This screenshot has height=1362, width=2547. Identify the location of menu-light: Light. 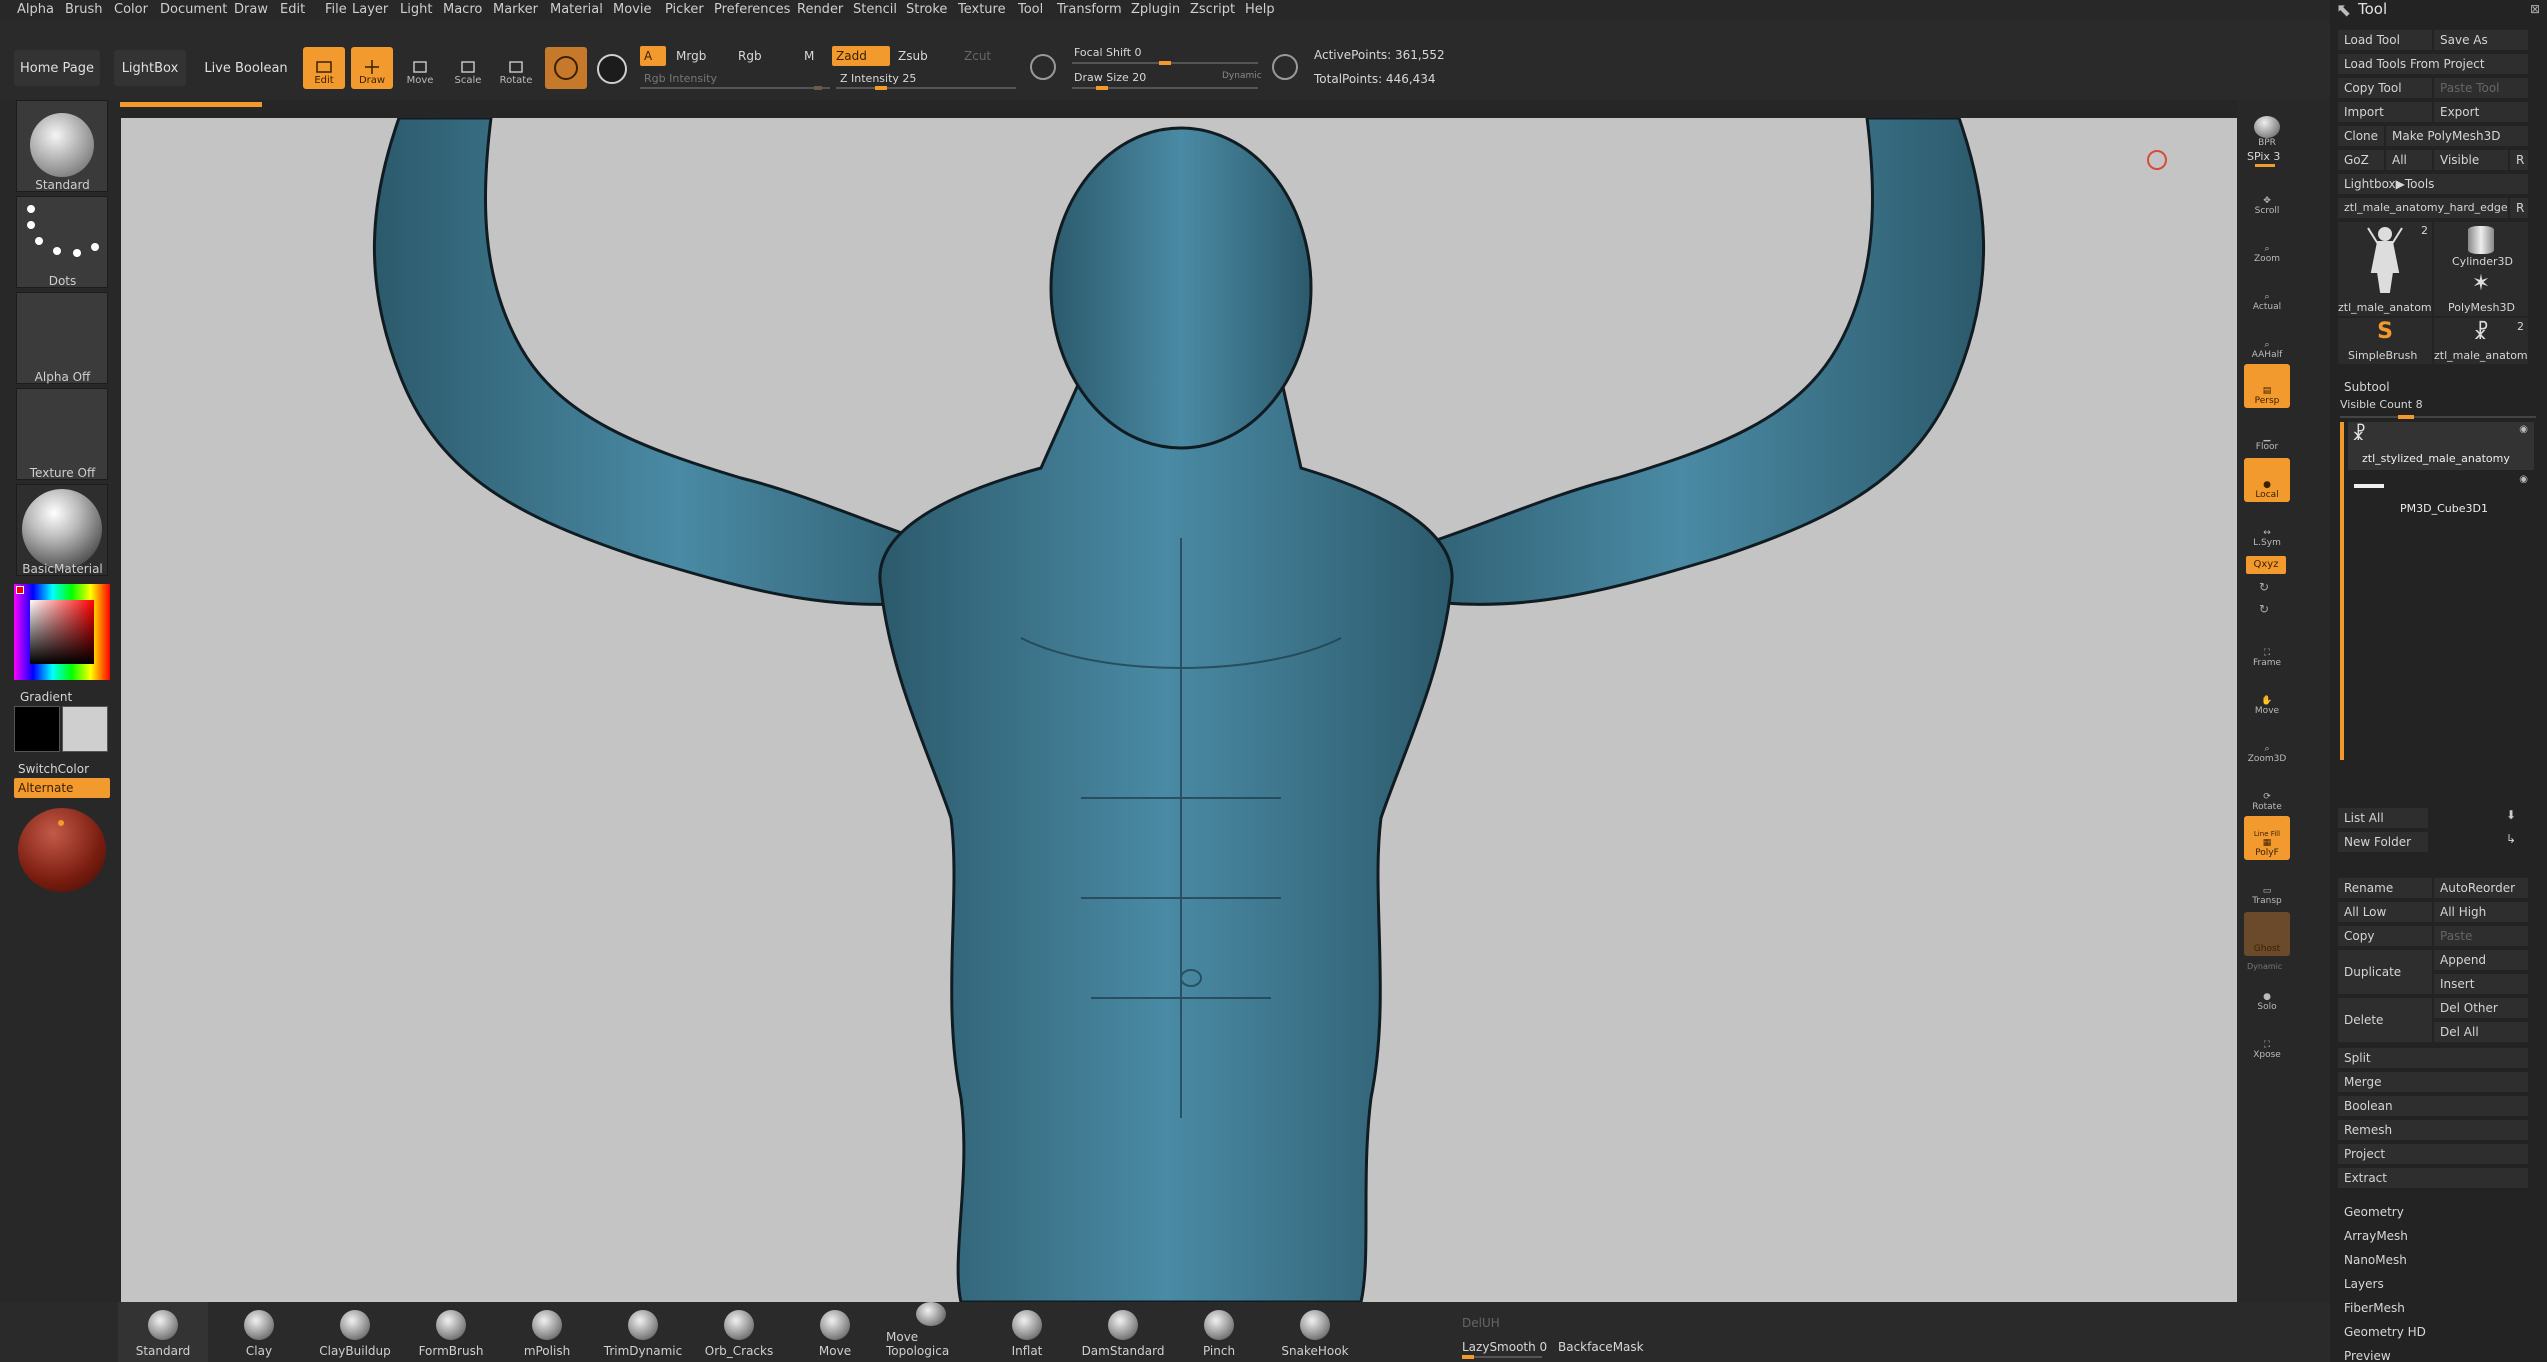
(416, 9).